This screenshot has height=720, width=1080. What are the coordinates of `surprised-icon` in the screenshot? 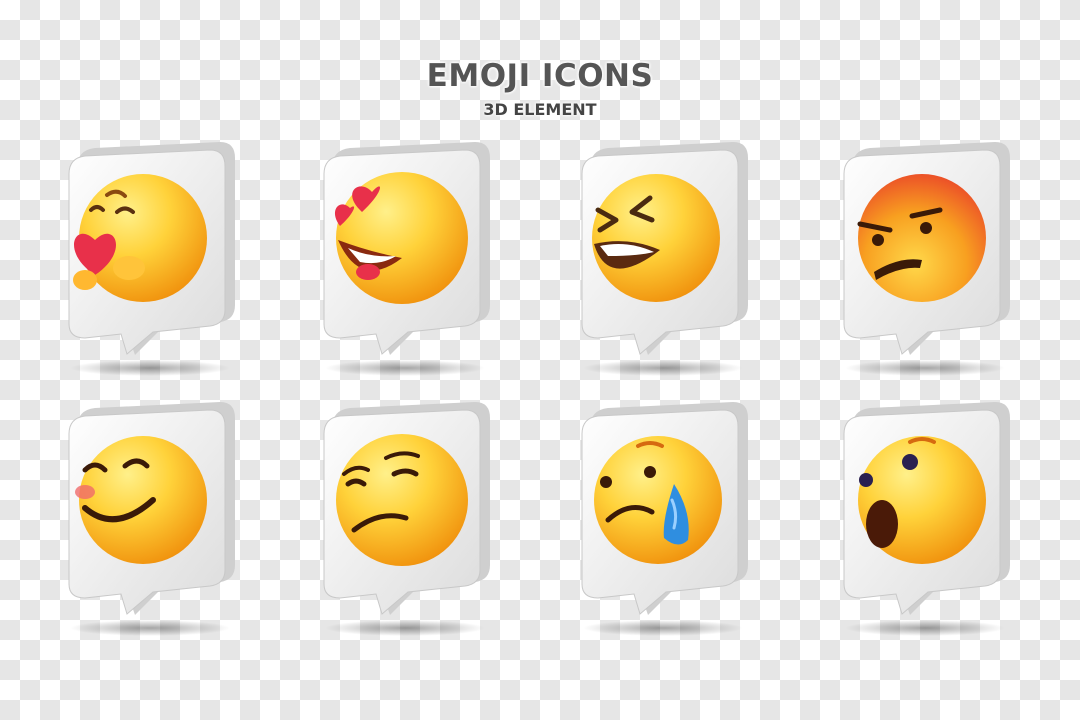 It's located at (926, 519).